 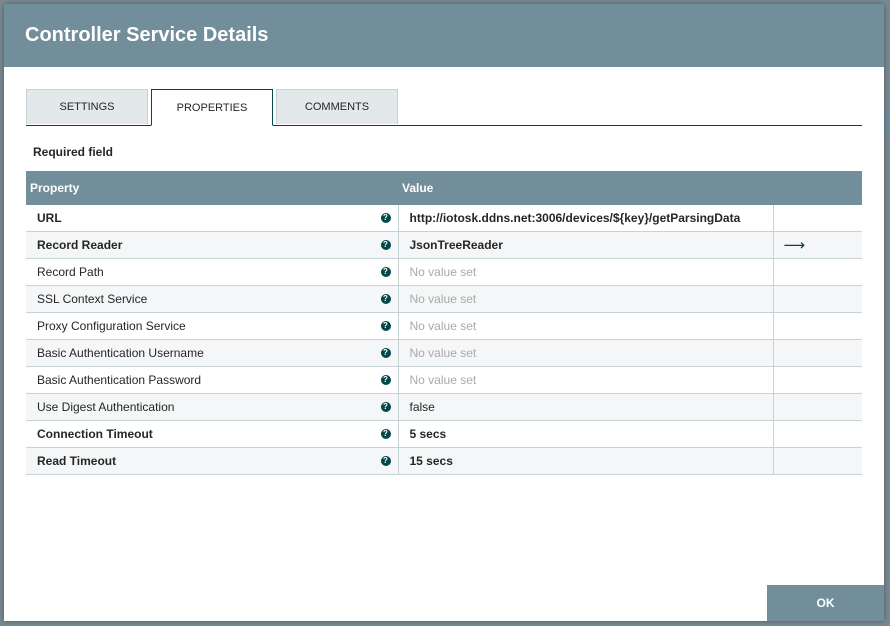 What do you see at coordinates (111, 326) in the screenshot?
I see `property-name: Proxy Configuration Service` at bounding box center [111, 326].